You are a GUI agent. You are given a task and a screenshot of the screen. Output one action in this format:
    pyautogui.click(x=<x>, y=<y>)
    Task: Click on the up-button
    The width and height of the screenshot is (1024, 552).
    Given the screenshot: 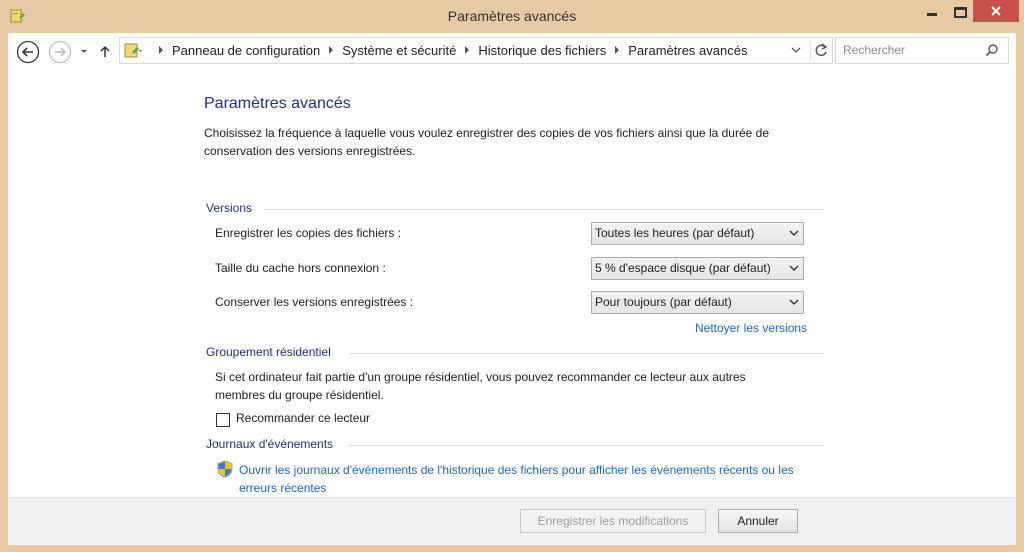 What is the action you would take?
    pyautogui.click(x=105, y=52)
    